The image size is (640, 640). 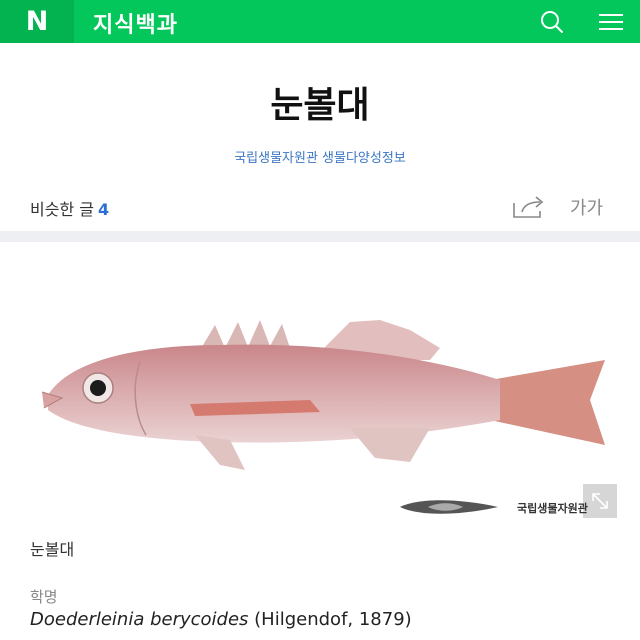 I want to click on menu-button, so click(x=611, y=22).